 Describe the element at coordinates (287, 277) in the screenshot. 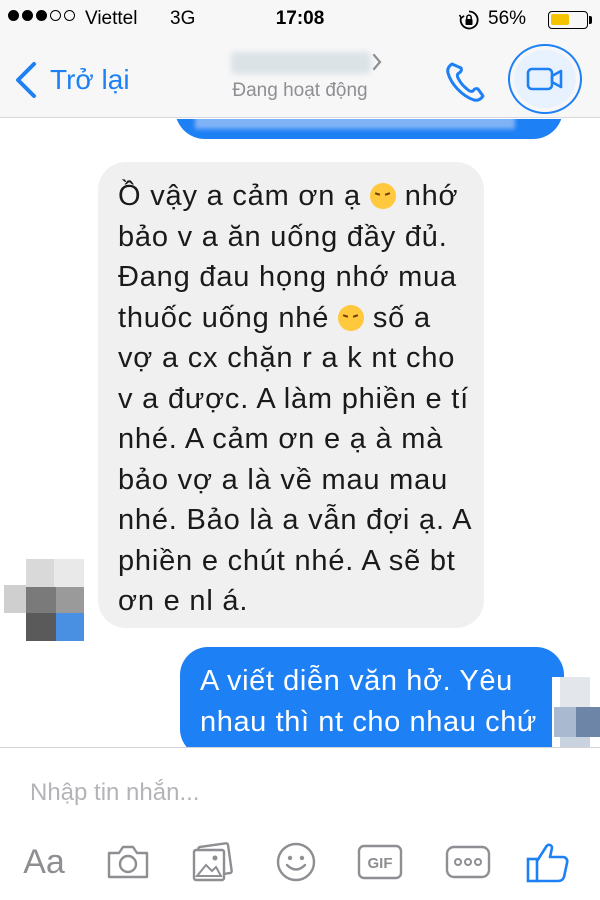

I see `message-line: Đang đau họng nhớ mua` at that location.